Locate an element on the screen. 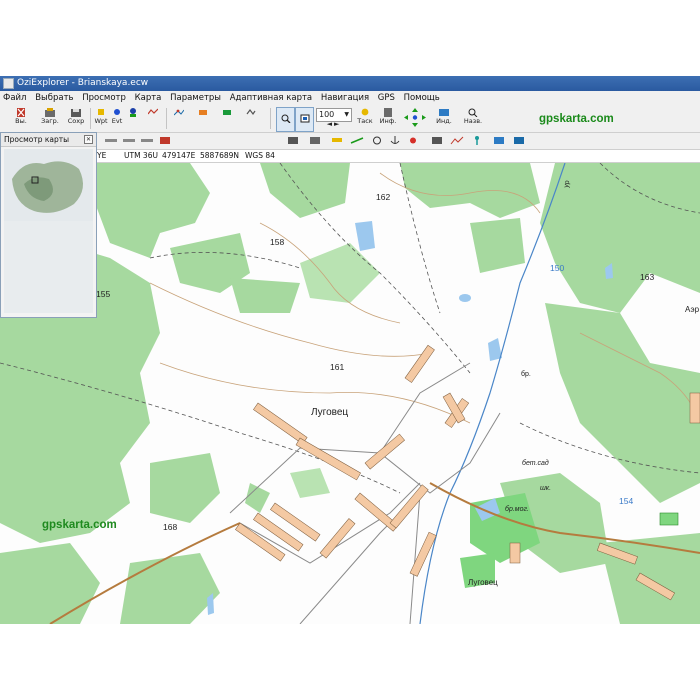 The width and height of the screenshot is (700, 700). show-events-icon is located at coordinates (203, 112).